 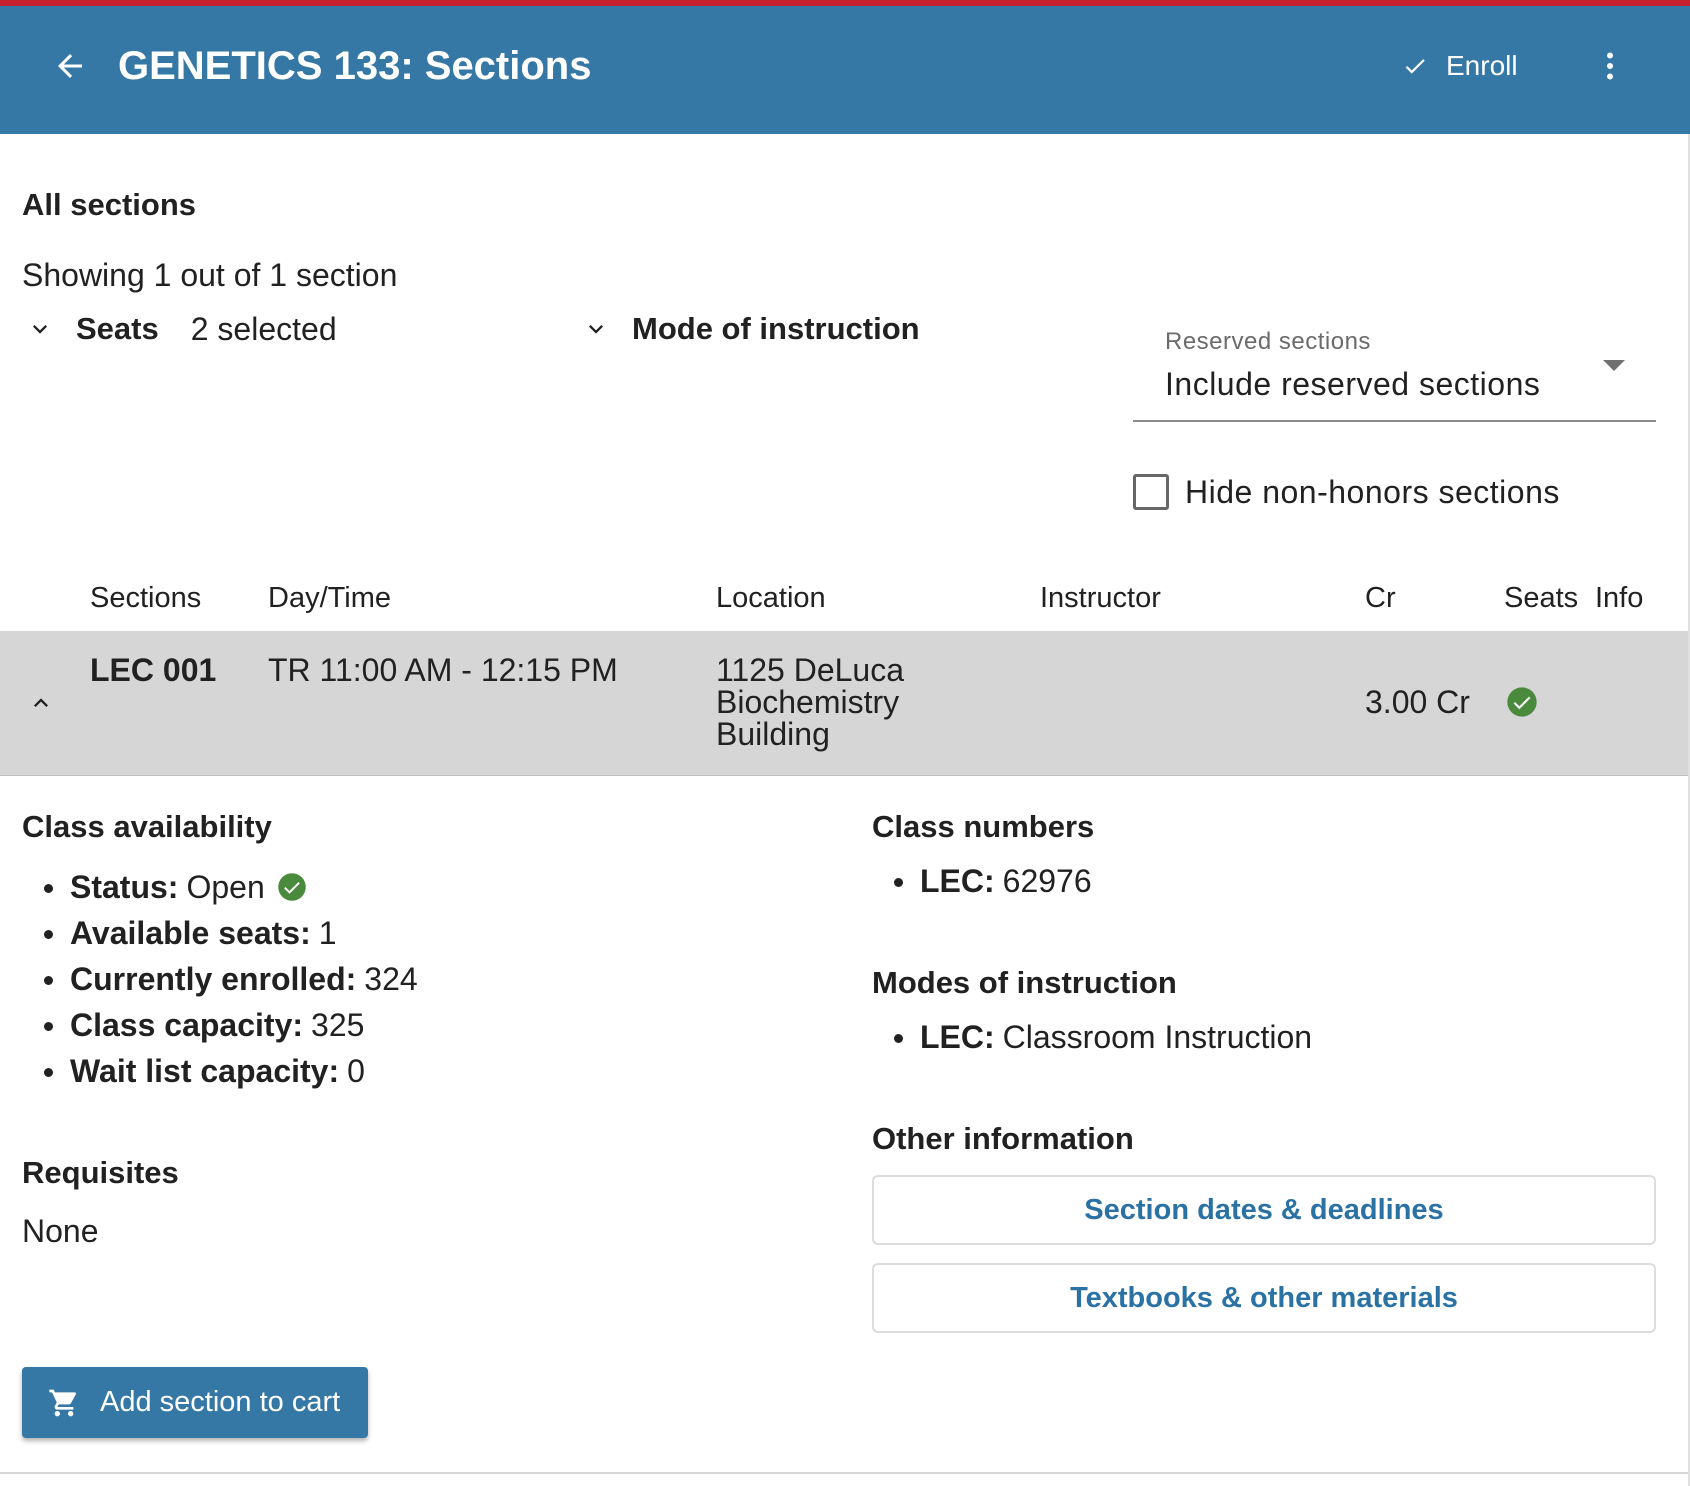 What do you see at coordinates (1482, 65) in the screenshot?
I see `enroll-label: Enroll` at bounding box center [1482, 65].